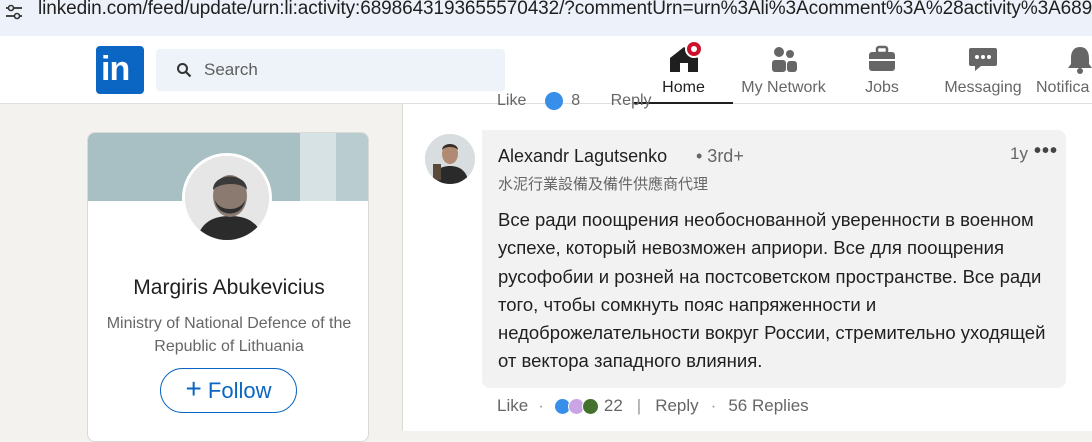  What do you see at coordinates (882, 58) in the screenshot?
I see `briefcase-icon` at bounding box center [882, 58].